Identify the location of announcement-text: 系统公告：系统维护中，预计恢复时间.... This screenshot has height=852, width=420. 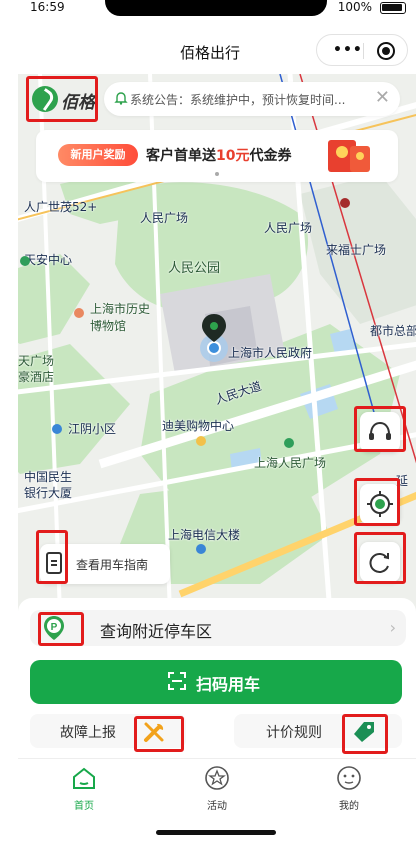
(238, 100).